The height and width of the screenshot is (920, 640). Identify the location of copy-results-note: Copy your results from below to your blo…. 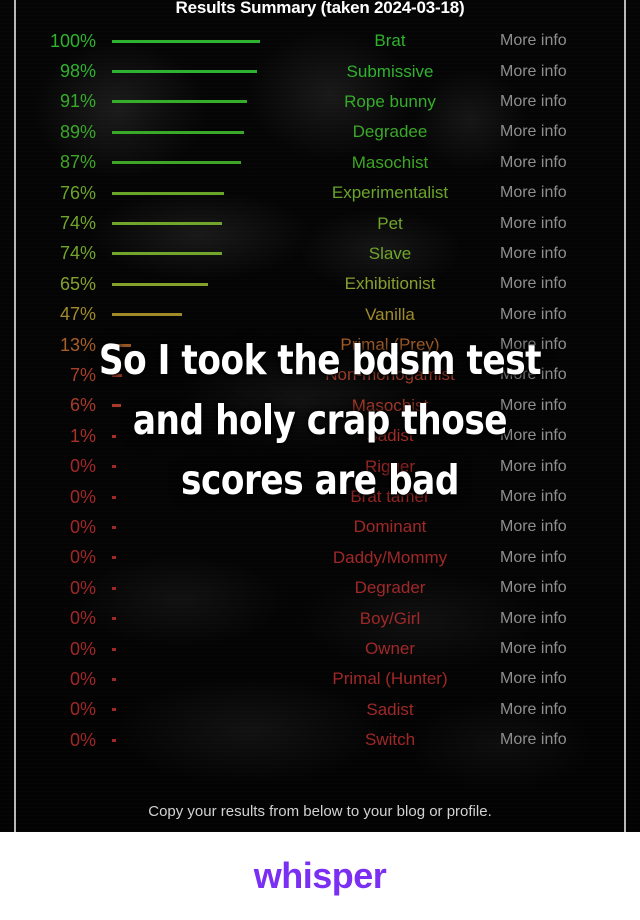
(320, 811).